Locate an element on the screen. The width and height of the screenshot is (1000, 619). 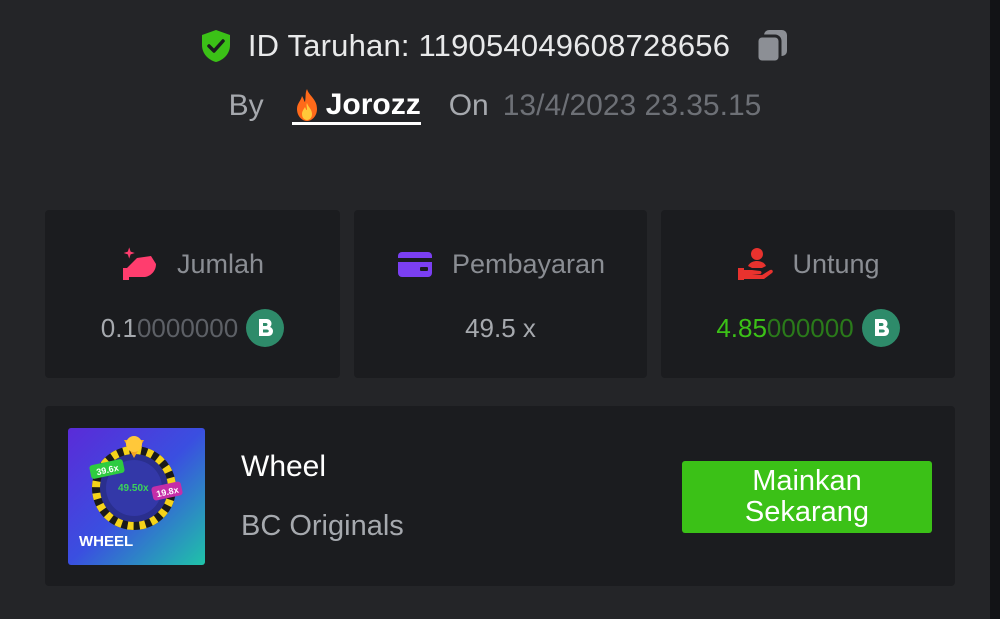
profit-value: 4.85 000000 is located at coordinates (808, 328).